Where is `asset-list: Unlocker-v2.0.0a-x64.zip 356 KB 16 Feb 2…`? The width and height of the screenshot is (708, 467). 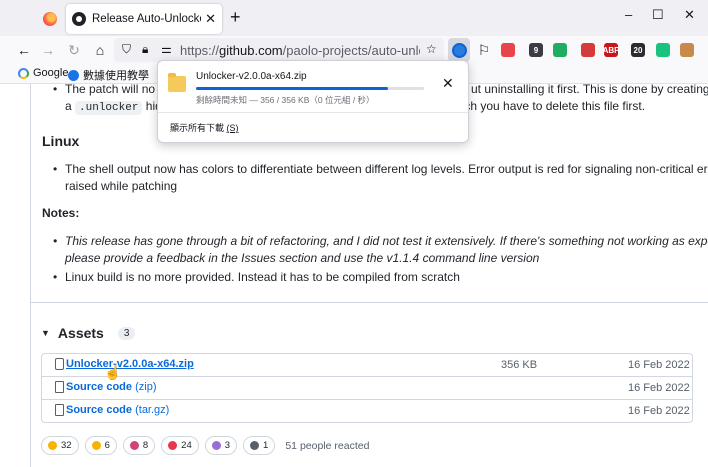 asset-list: Unlocker-v2.0.0a-x64.zip 356 KB 16 Feb 2… is located at coordinates (367, 388).